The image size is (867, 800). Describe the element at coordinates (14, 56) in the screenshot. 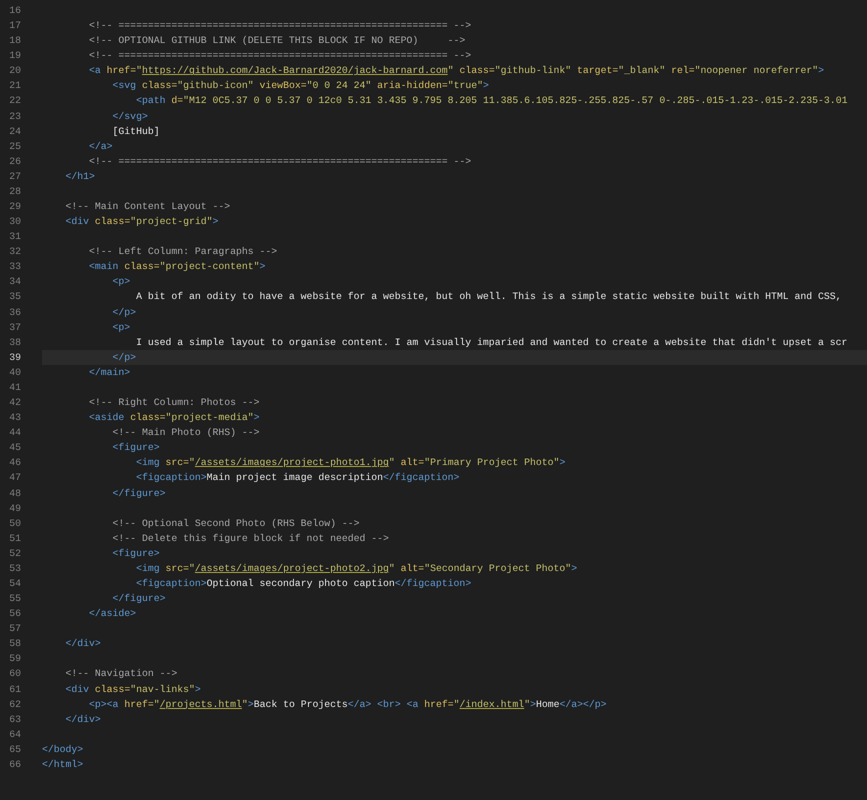

I see `line-number: 19` at that location.